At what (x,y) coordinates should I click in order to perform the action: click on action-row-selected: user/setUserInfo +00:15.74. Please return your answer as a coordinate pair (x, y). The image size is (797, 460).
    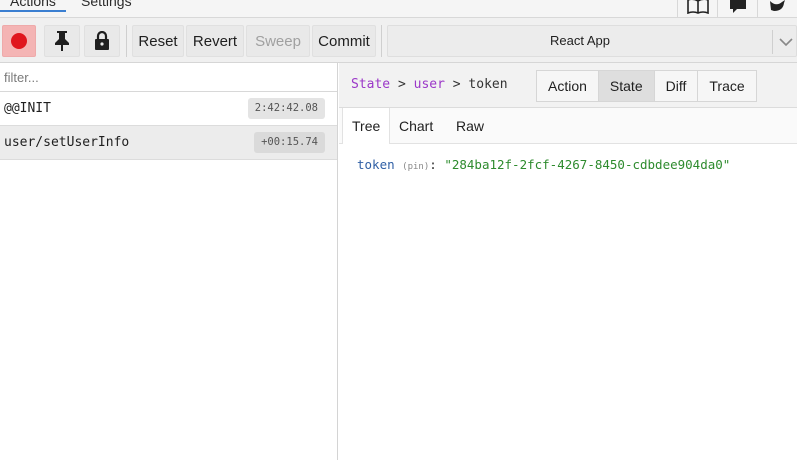
    Looking at the image, I should click on (168, 143).